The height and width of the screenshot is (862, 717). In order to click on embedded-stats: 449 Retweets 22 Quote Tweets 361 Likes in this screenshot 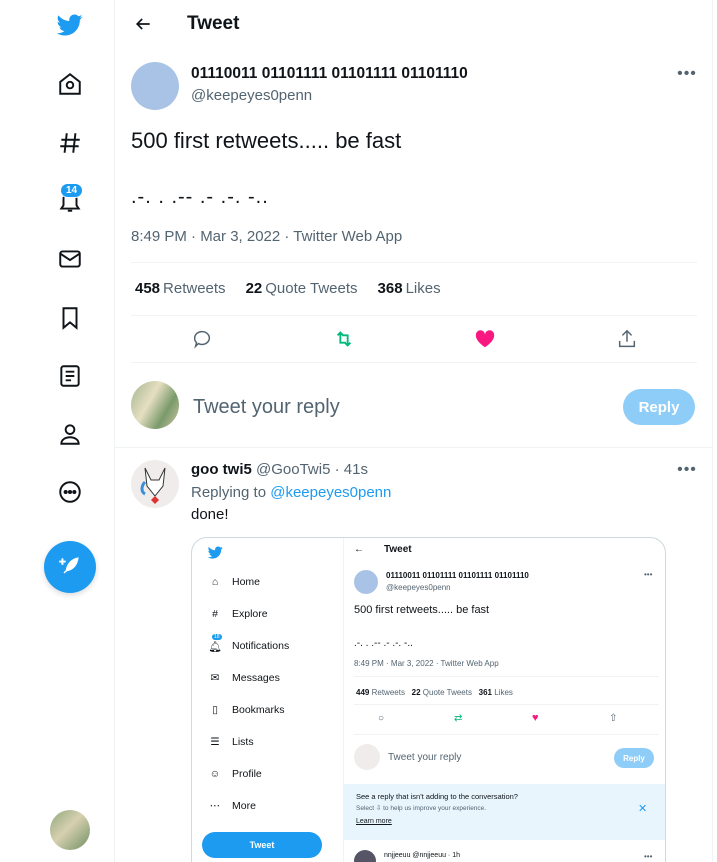, I will do `click(434, 692)`.